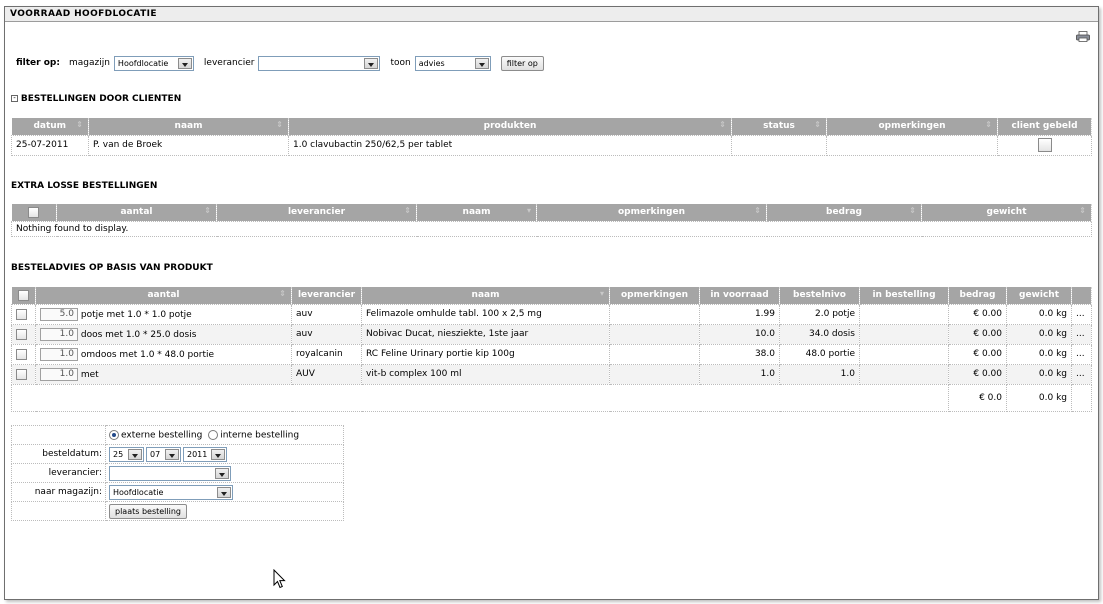  I want to click on cell-client-gebeld, so click(1044, 145).